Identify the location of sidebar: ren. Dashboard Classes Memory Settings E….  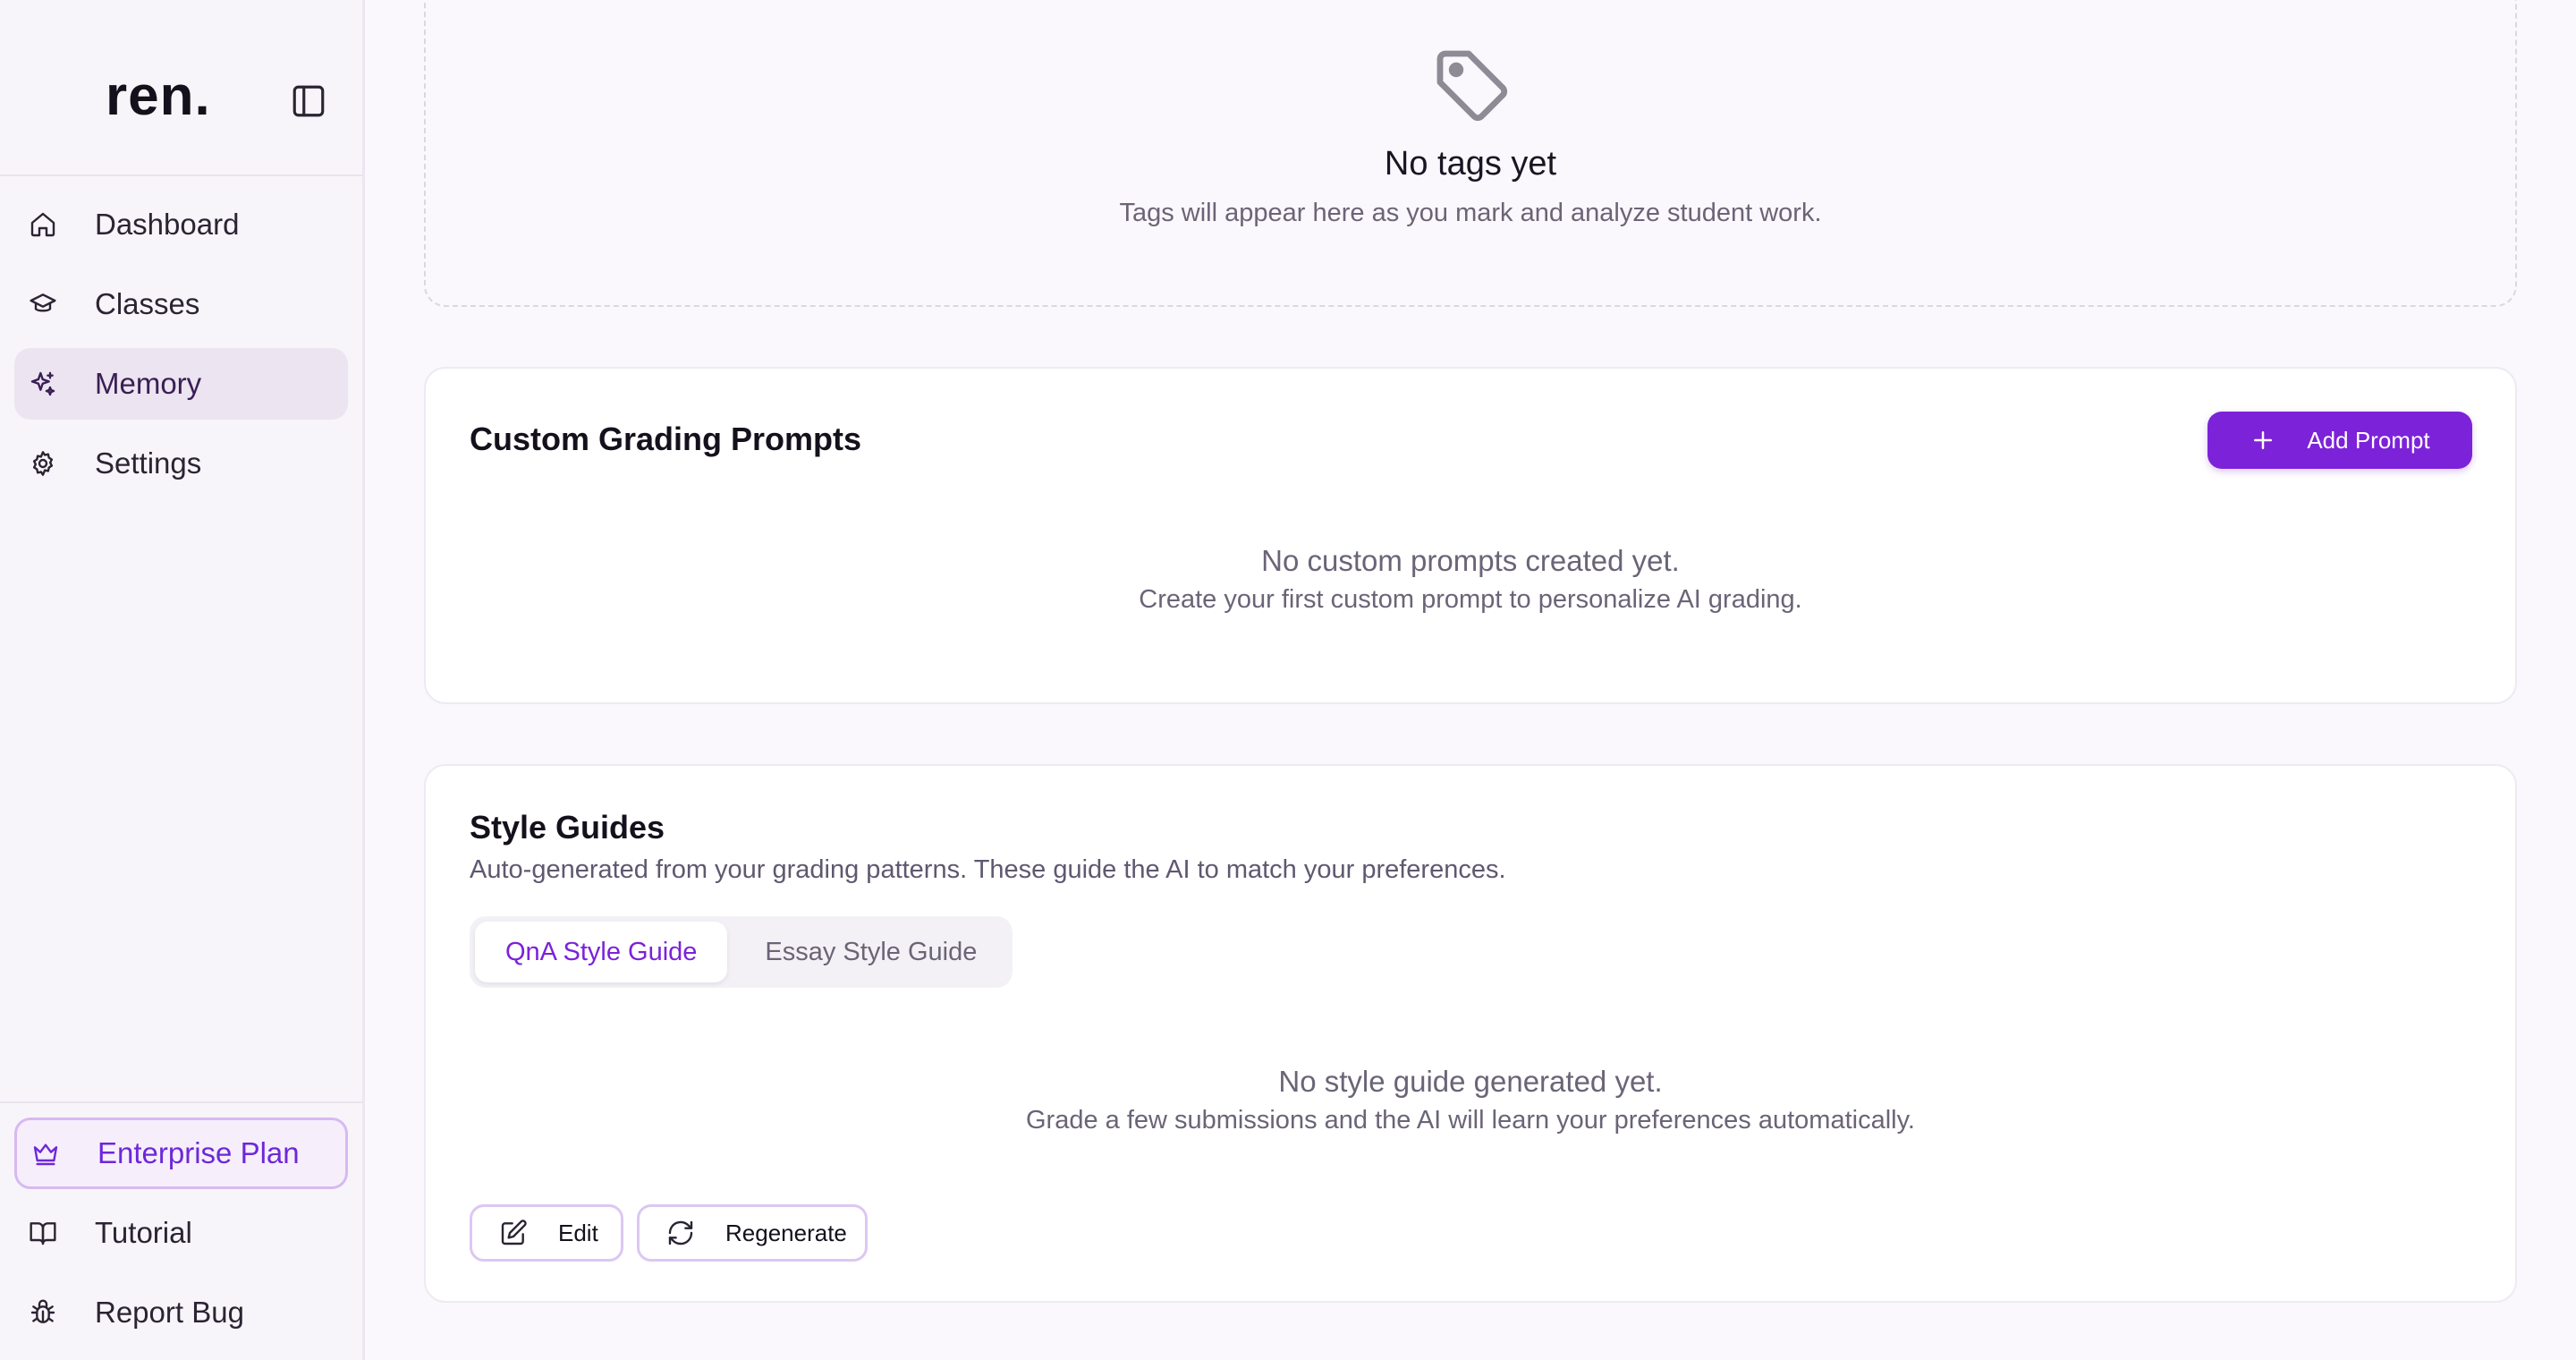
(182, 680).